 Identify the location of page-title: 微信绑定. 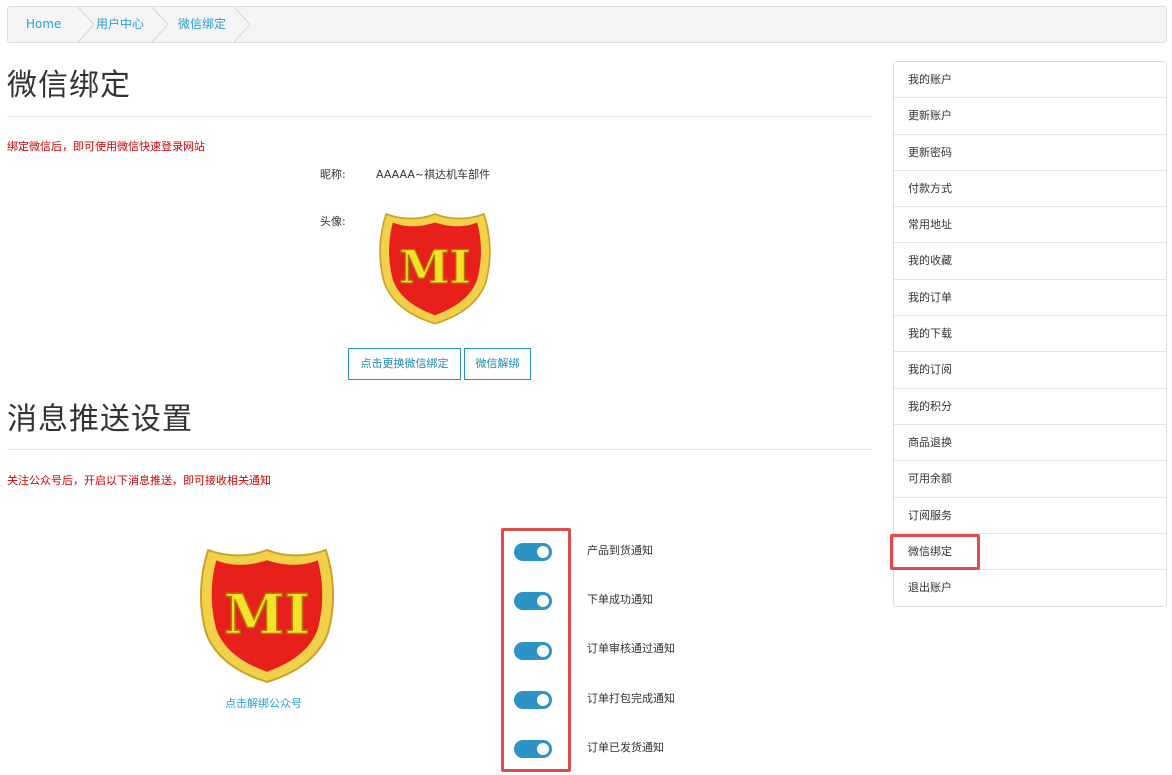
(69, 85).